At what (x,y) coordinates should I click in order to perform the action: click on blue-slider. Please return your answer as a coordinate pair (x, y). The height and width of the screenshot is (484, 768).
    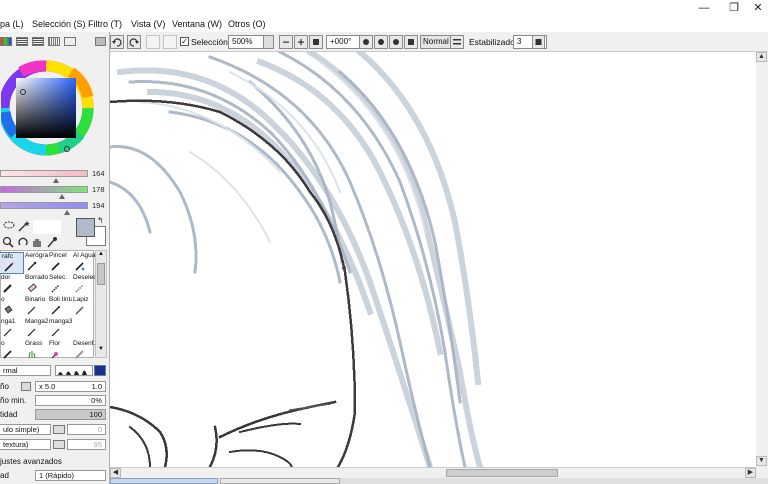
    Looking at the image, I should click on (44, 205).